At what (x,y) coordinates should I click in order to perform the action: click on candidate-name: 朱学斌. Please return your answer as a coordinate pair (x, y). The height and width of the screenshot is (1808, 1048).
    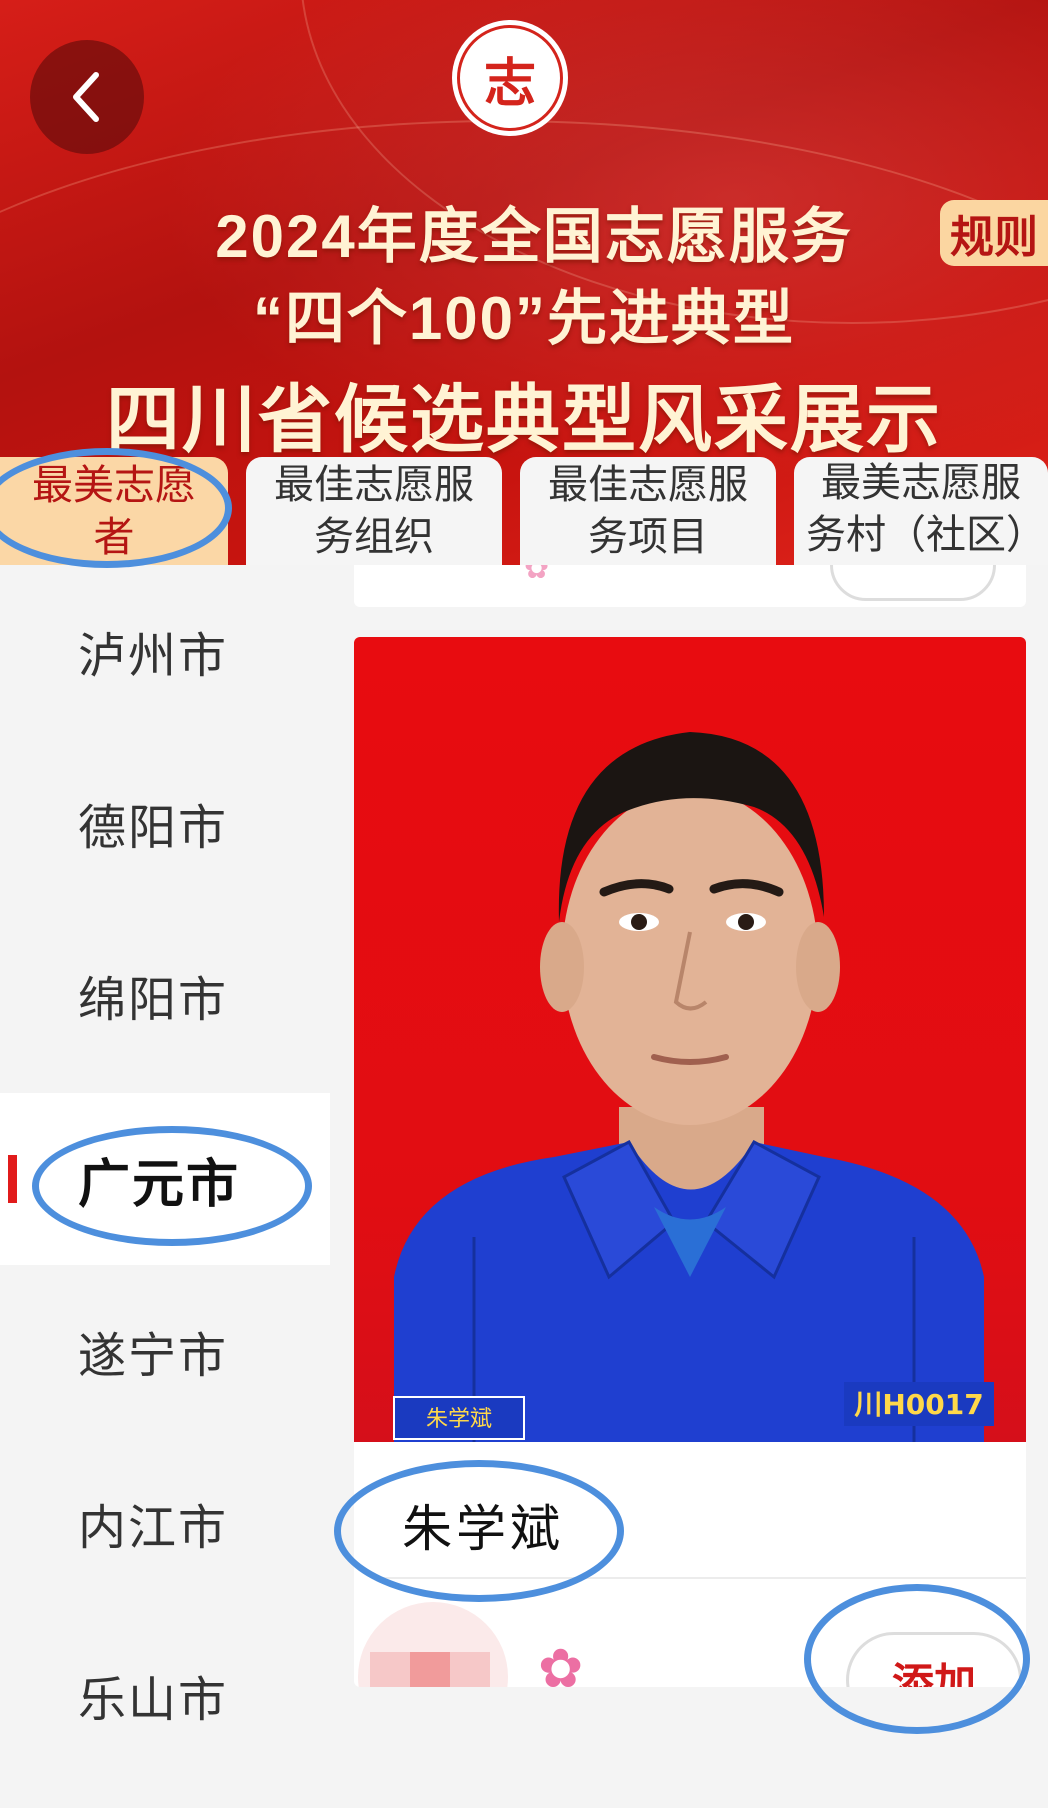
    Looking at the image, I should click on (483, 1529).